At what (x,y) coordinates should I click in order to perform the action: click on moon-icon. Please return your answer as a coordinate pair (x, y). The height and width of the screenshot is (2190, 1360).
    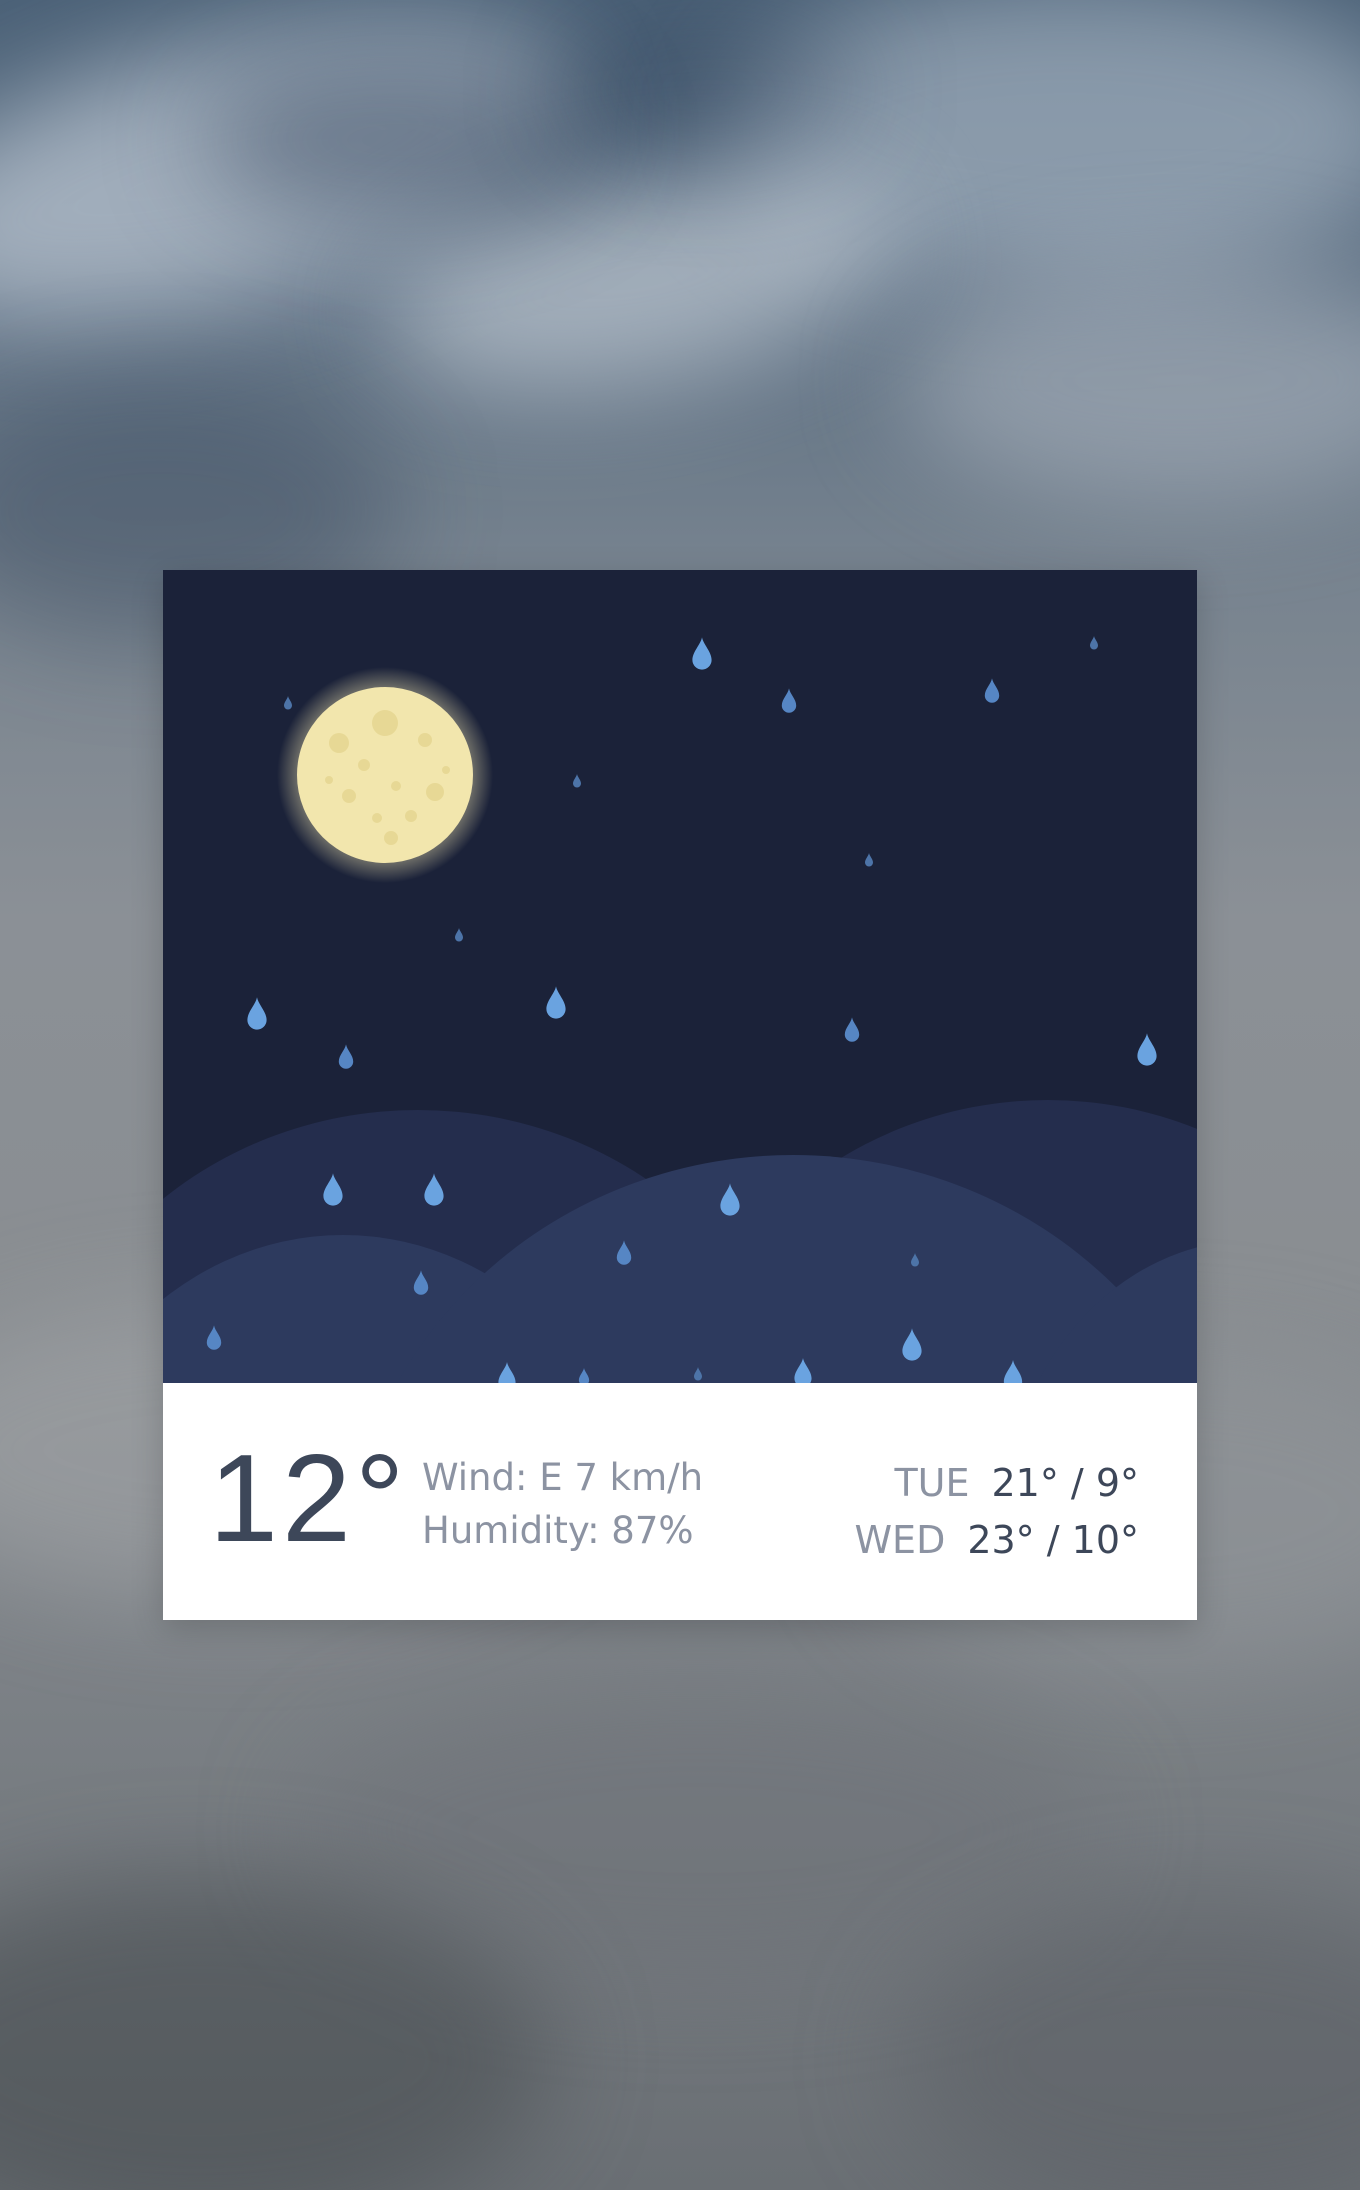
    Looking at the image, I should click on (385, 775).